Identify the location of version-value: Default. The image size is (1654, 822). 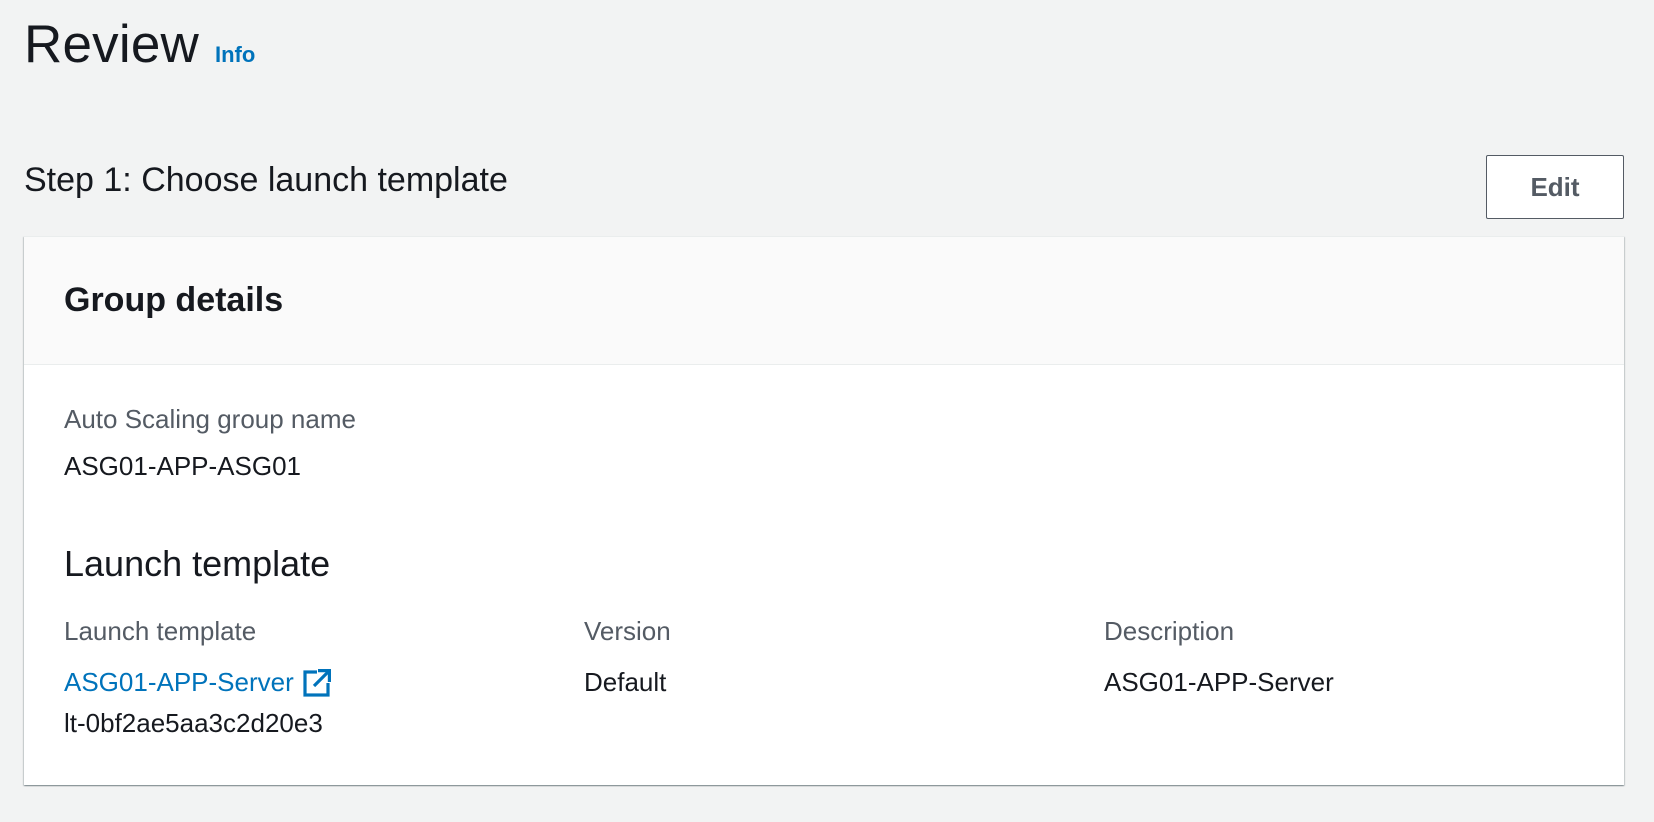
(625, 682).